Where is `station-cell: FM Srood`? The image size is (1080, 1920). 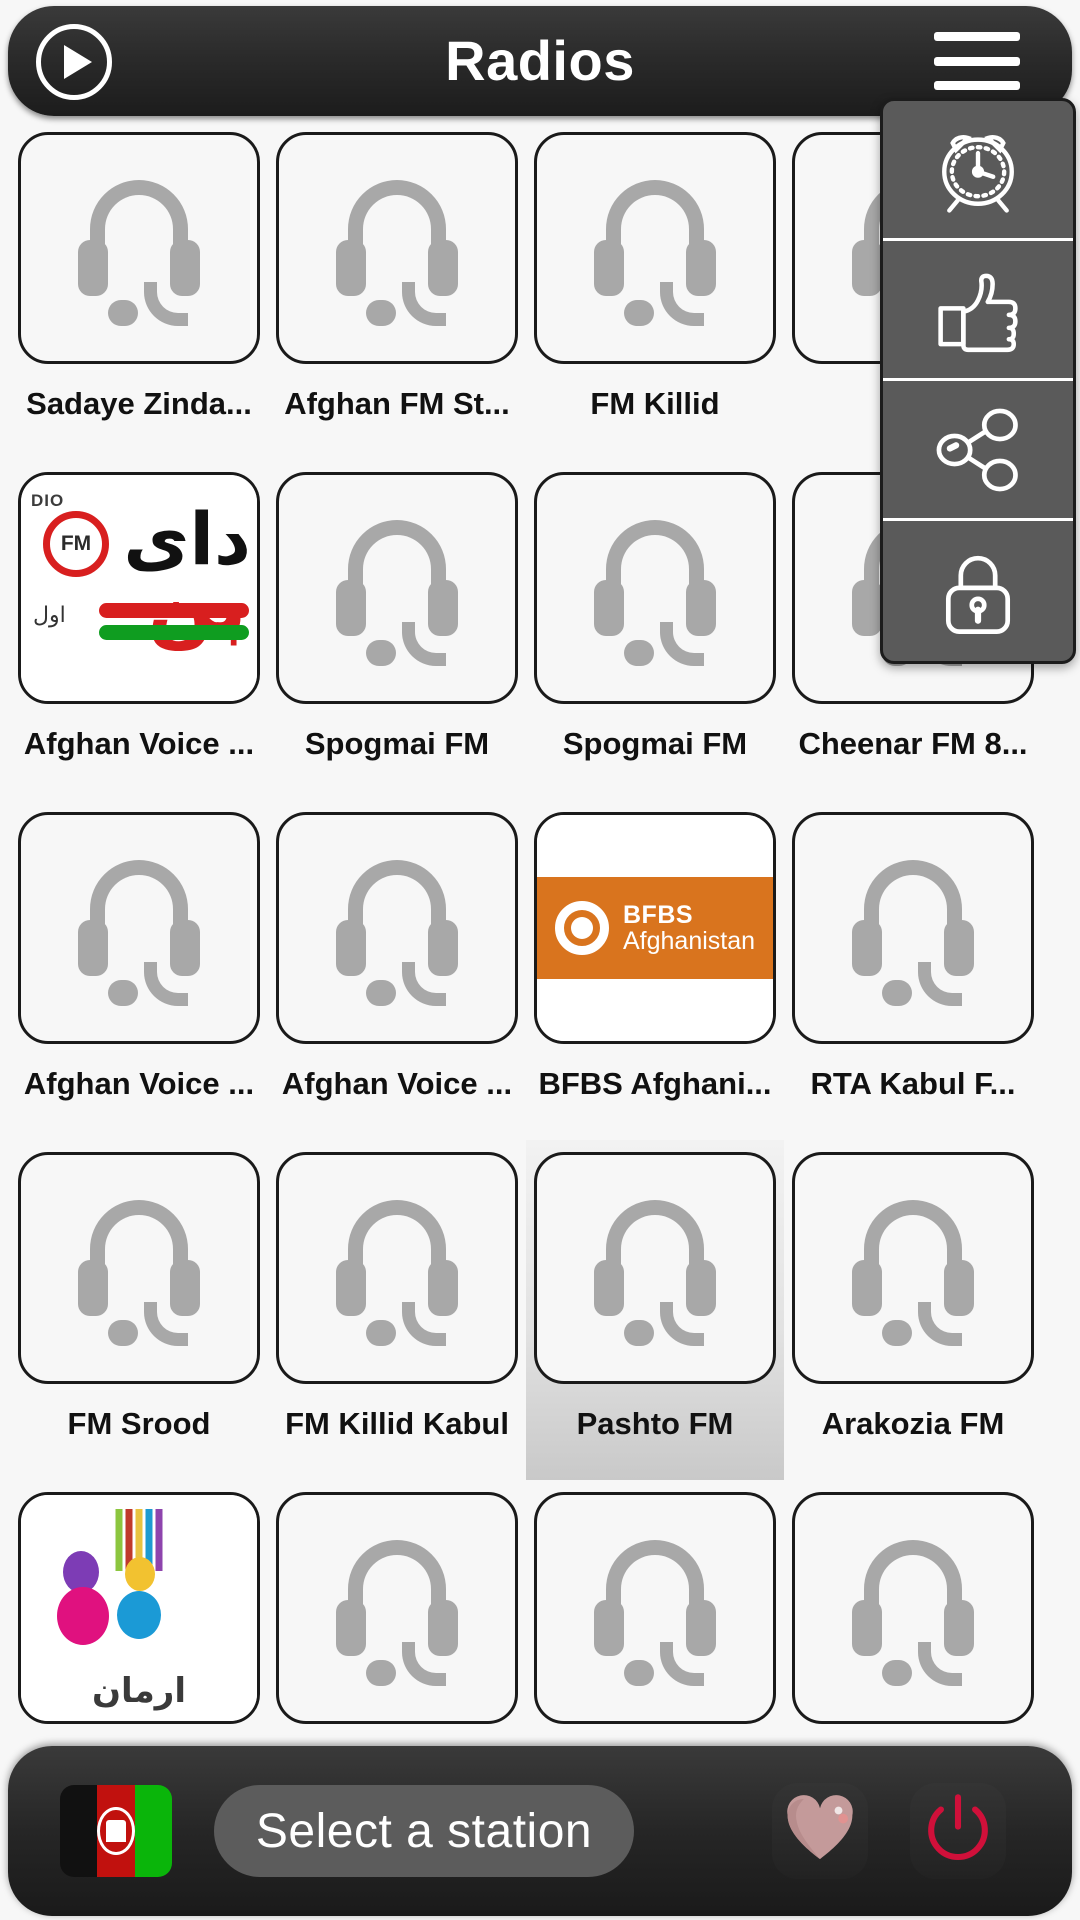
station-cell: FM Srood is located at coordinates (139, 1310).